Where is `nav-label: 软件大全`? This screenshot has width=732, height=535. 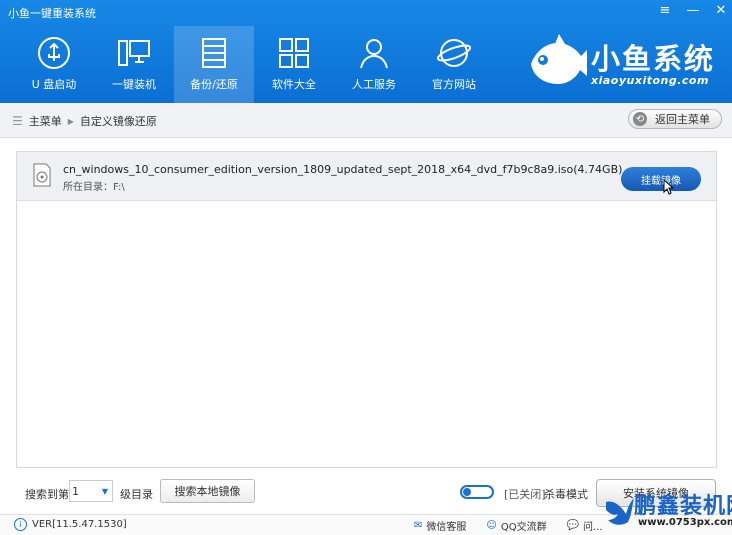 nav-label: 软件大全 is located at coordinates (294, 84).